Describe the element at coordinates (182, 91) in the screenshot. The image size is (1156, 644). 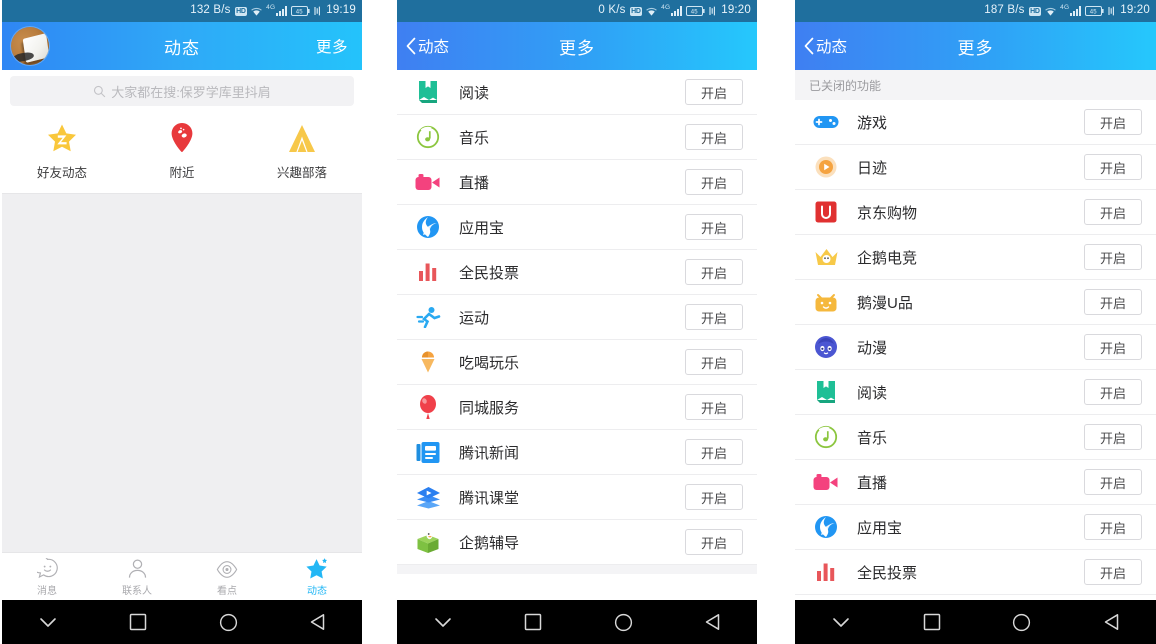
I see `search-input: 大家都在搜:保罗学库里抖肩` at that location.